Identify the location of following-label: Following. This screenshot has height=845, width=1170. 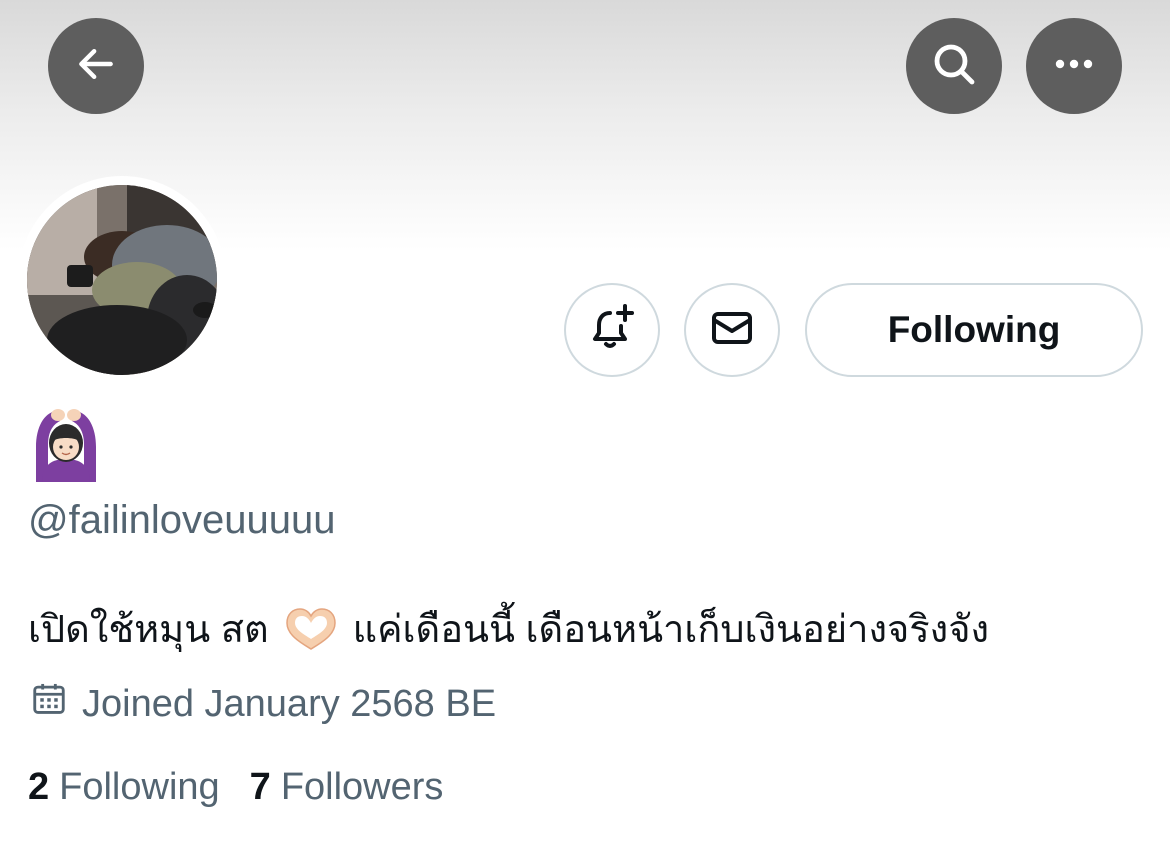
(139, 787).